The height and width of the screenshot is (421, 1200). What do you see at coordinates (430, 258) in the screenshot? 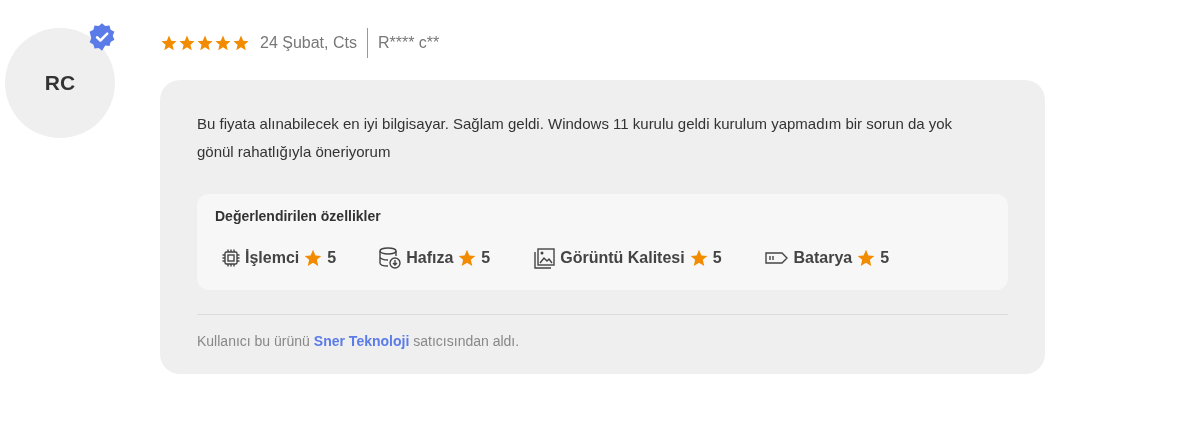
I see `feature-label: Hafıza` at bounding box center [430, 258].